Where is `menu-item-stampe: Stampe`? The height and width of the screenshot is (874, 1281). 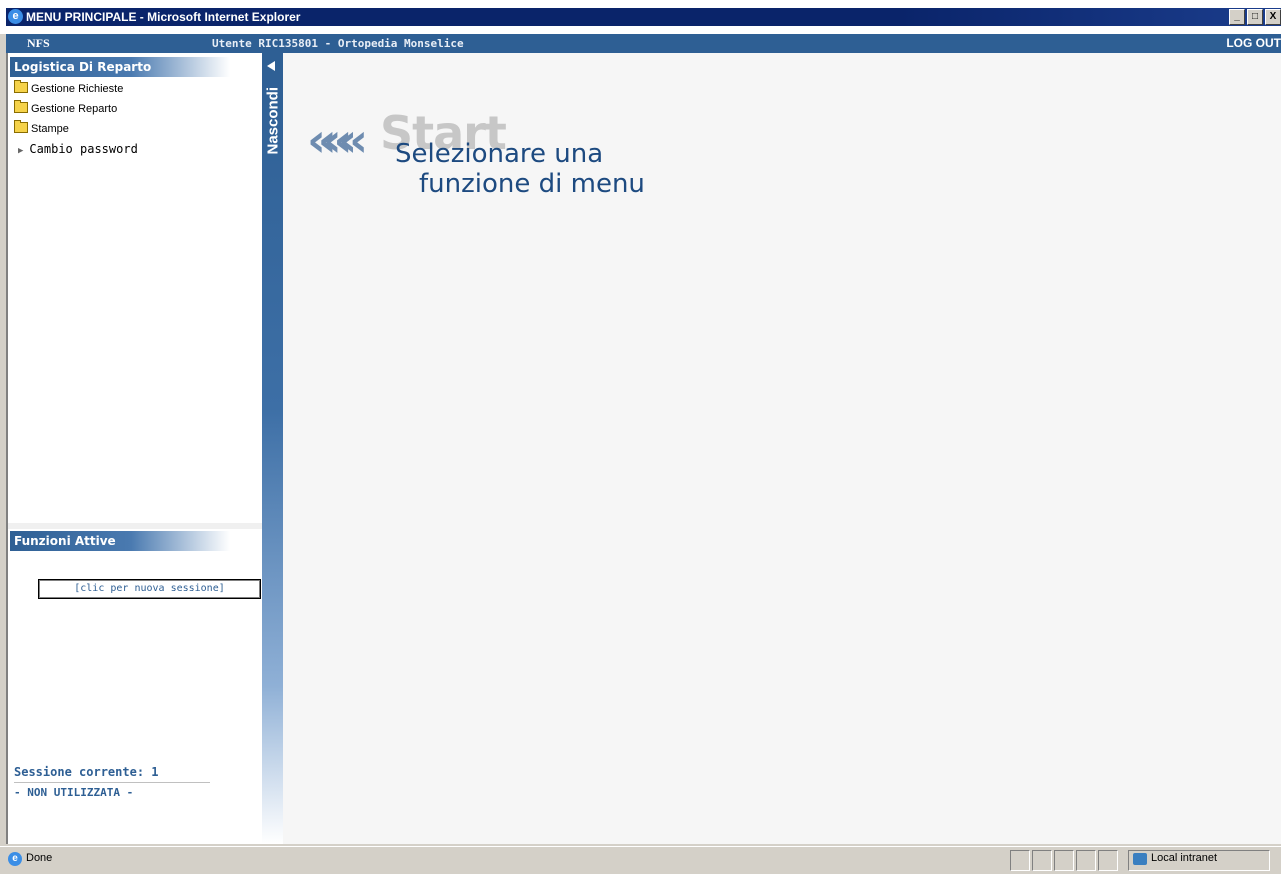 menu-item-stampe: Stampe is located at coordinates (41, 127).